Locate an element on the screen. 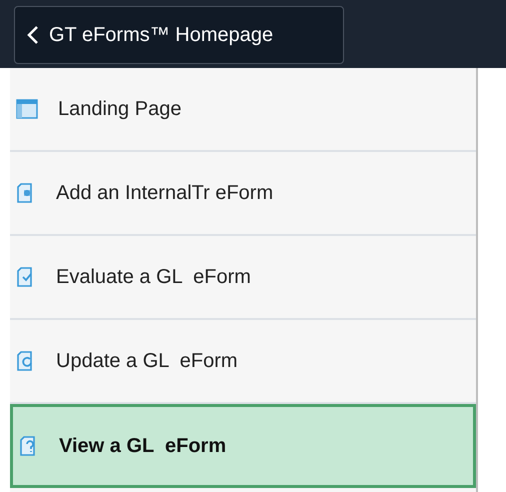  window-icon is located at coordinates (27, 109).